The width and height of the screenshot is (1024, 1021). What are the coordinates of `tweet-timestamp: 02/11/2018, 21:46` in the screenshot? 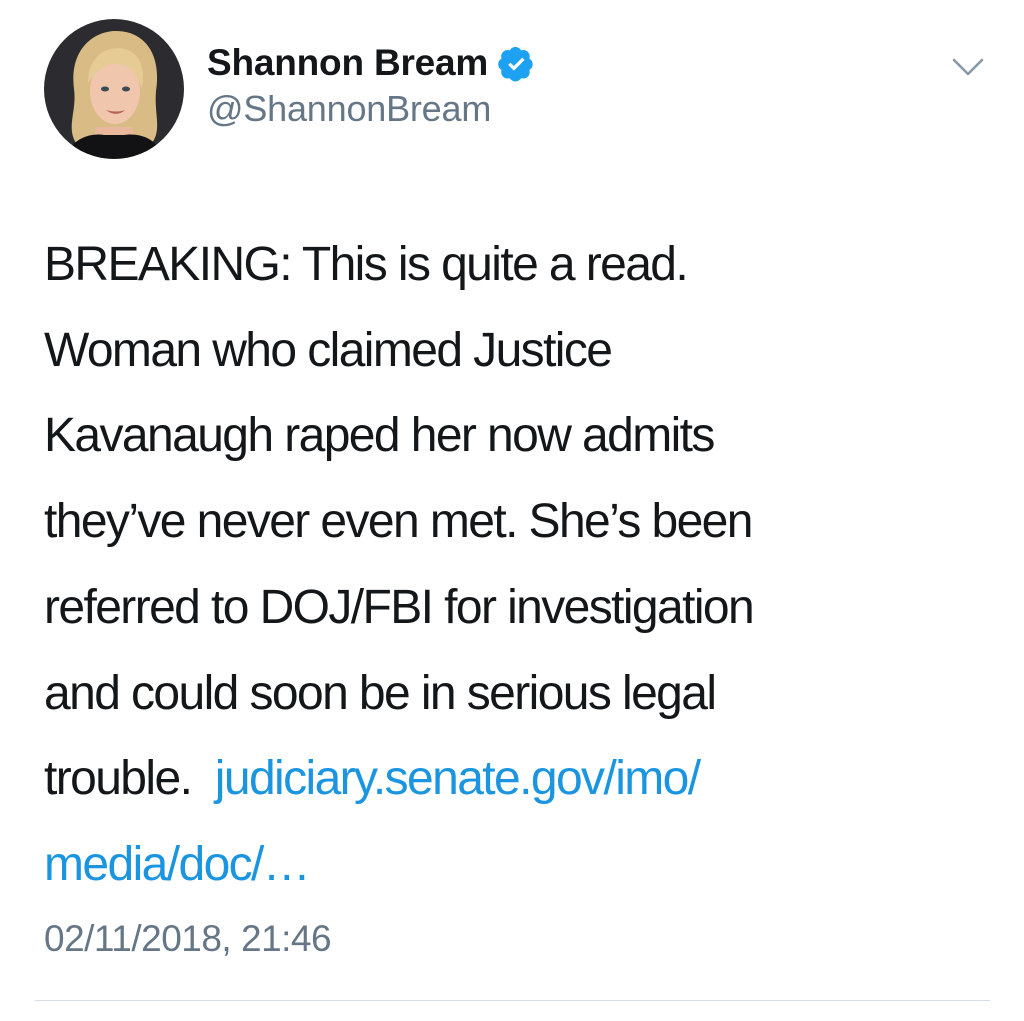 It's located at (188, 939).